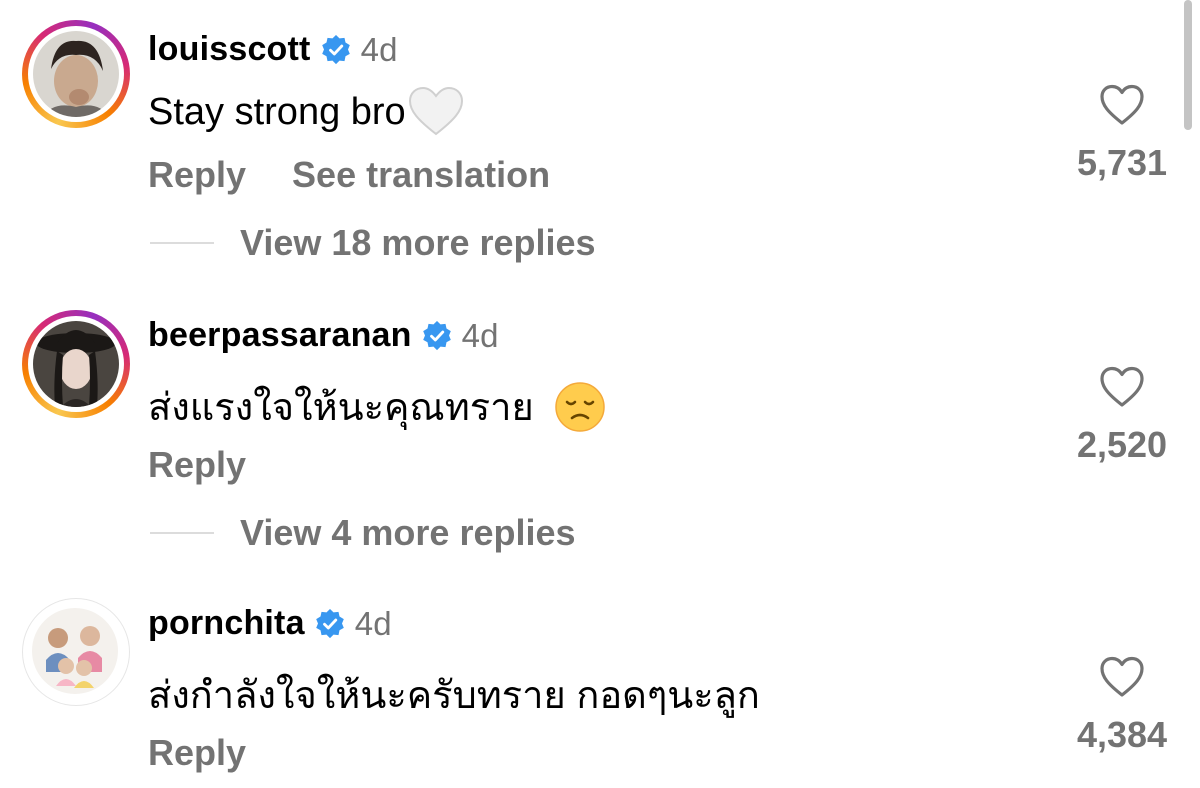 The height and width of the screenshot is (788, 1200). Describe the element at coordinates (280, 335) in the screenshot. I see `username: beerpassaranan` at that location.